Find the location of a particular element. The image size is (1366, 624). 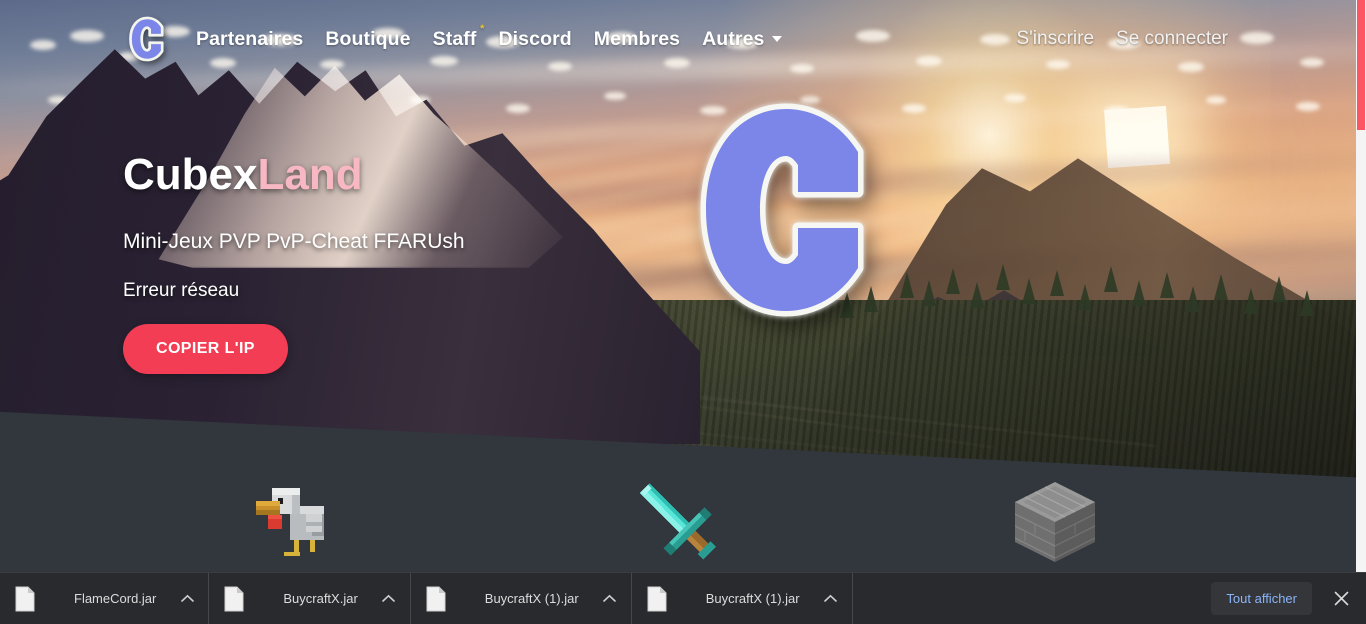

nav-link-label: Membres is located at coordinates (637, 38).